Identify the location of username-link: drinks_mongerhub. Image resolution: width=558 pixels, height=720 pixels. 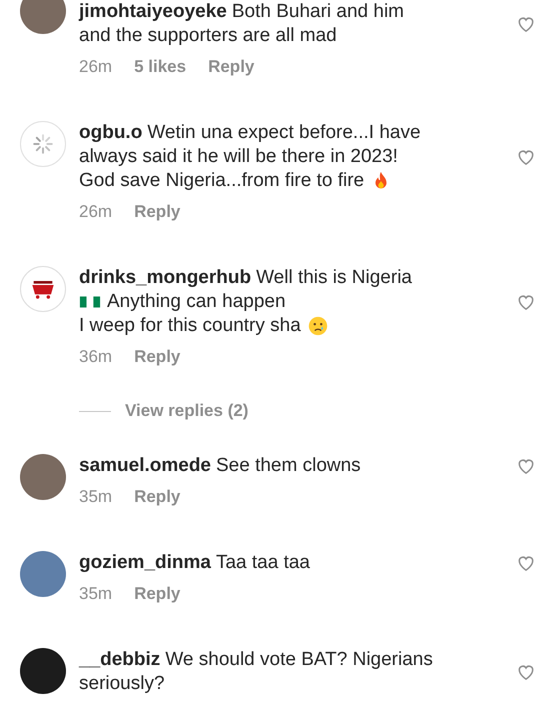
(165, 278).